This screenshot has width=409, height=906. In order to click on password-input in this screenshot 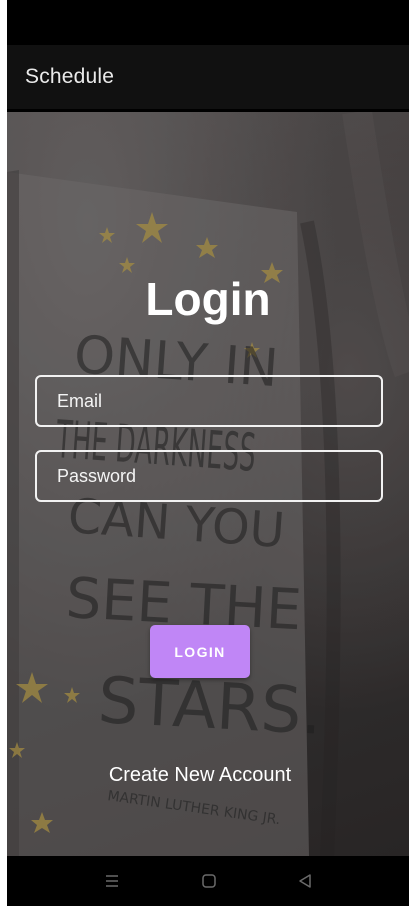, I will do `click(209, 476)`.